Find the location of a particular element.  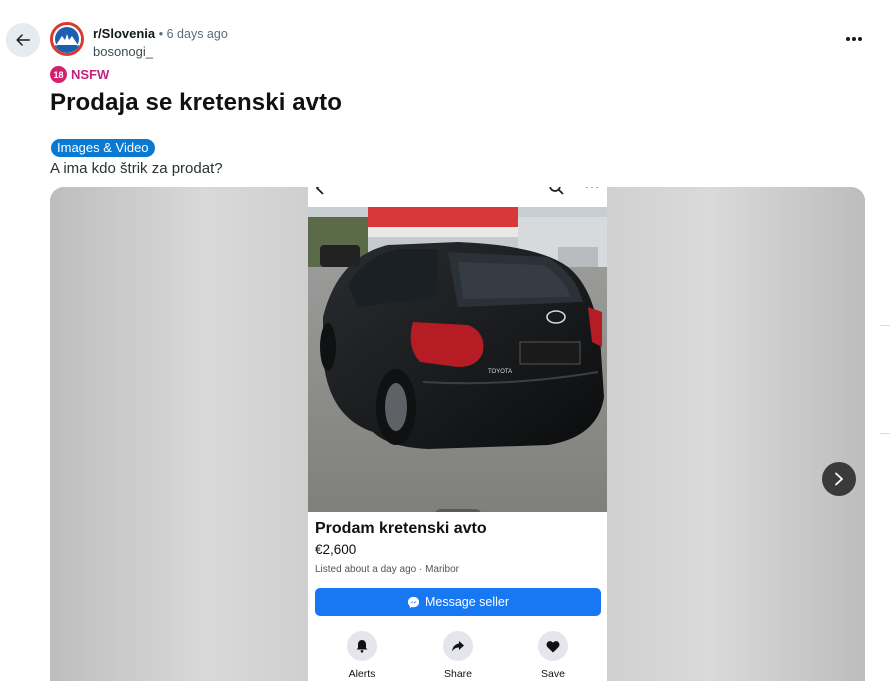

listing-action-save: Save is located at coordinates (553, 655).